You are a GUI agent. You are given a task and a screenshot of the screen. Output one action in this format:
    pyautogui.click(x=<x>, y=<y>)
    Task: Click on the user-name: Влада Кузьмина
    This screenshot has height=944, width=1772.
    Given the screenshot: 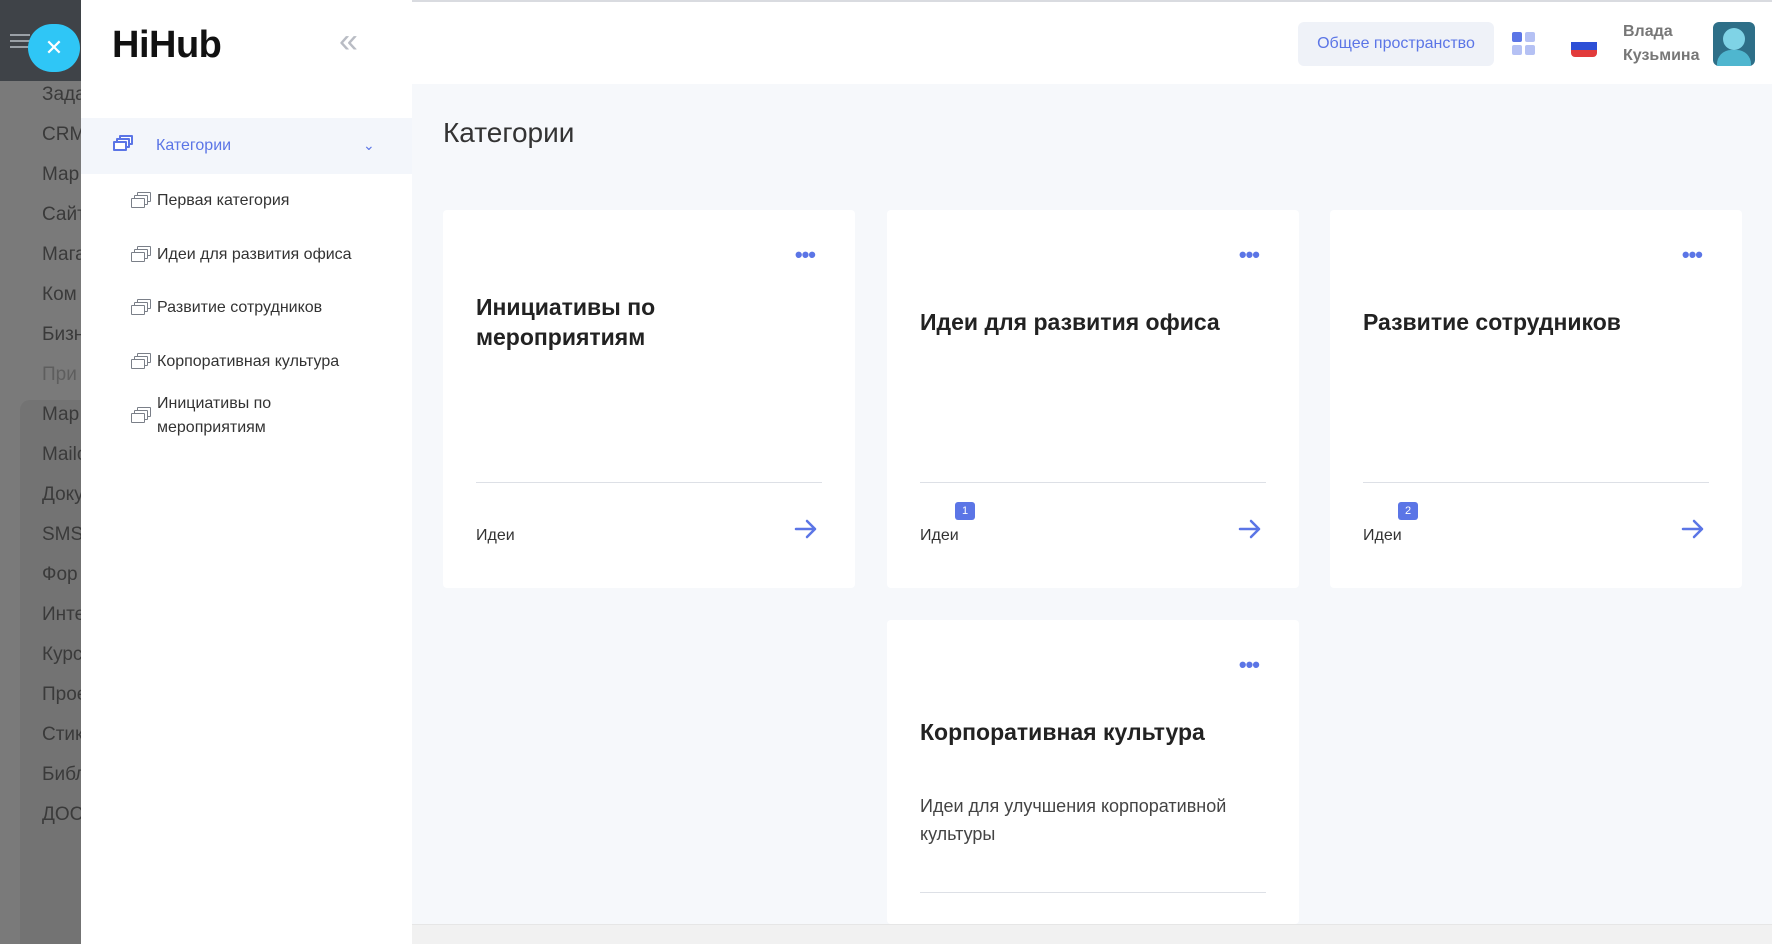 What is the action you would take?
    pyautogui.click(x=1661, y=44)
    